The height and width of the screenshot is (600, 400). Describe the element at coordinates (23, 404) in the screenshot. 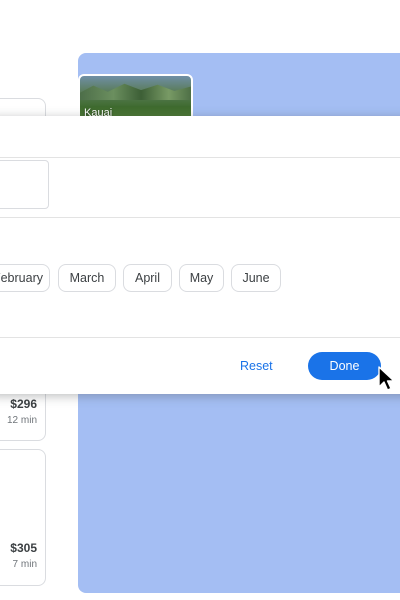

I see `result-price: $296` at that location.